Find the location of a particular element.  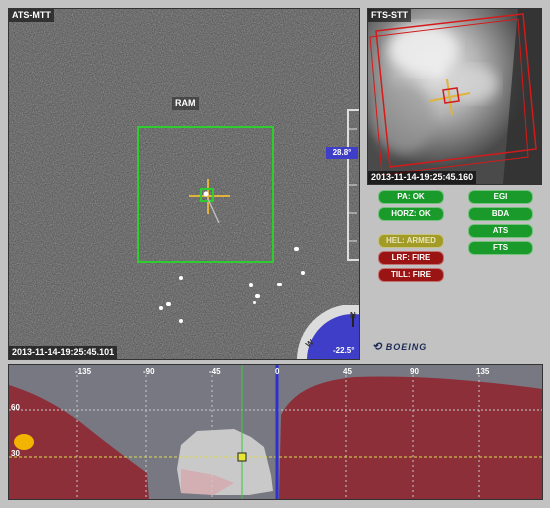

fts-imagery is located at coordinates (454, 96).